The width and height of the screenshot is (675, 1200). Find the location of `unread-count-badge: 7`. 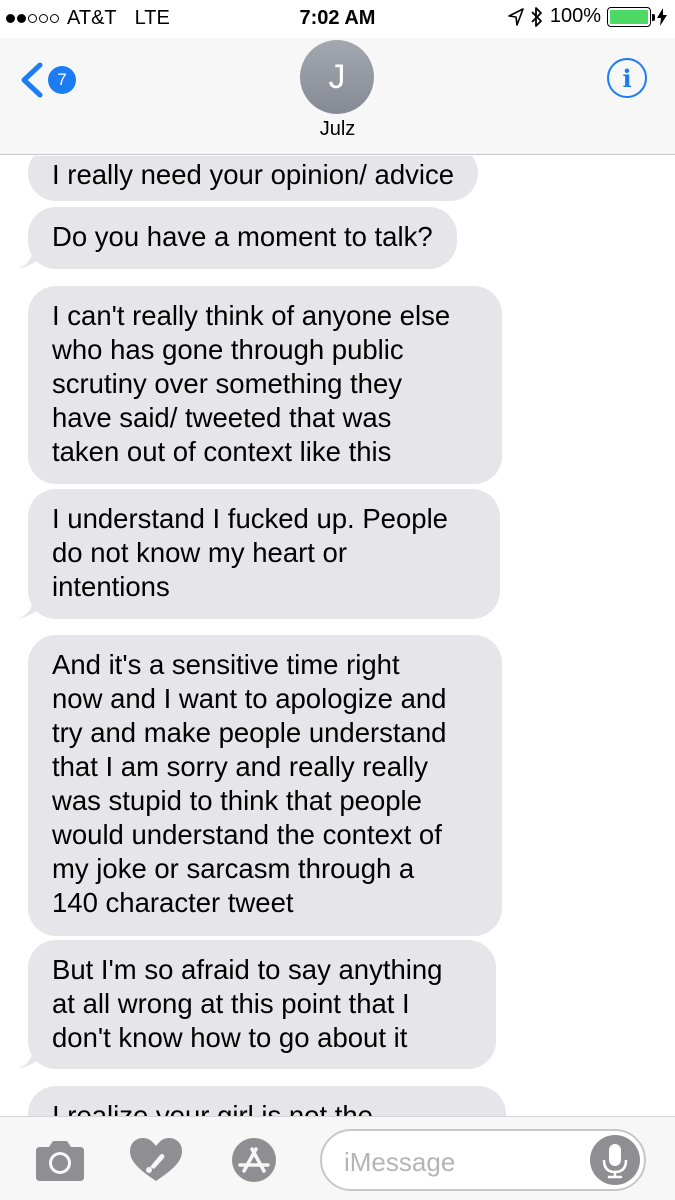

unread-count-badge: 7 is located at coordinates (62, 80).